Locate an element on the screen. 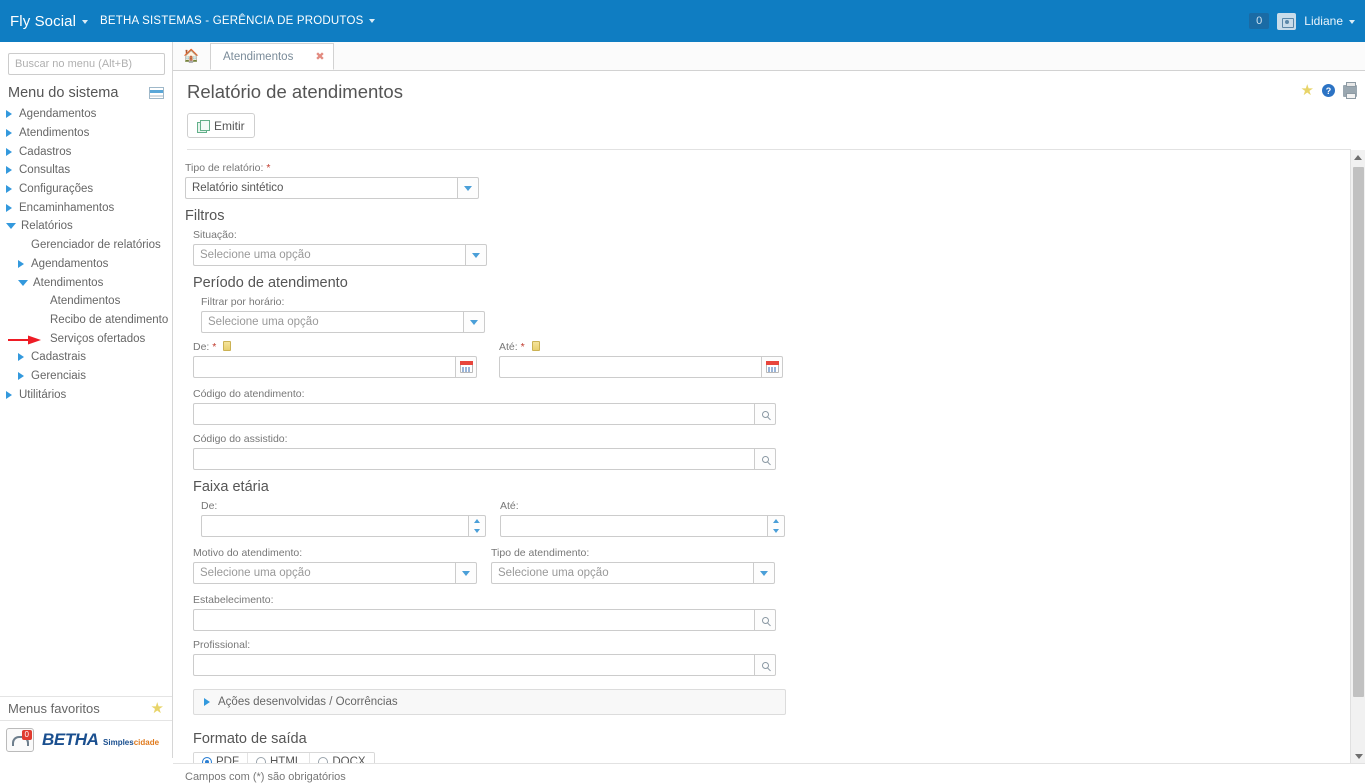 Image resolution: width=1365 pixels, height=783 pixels. sidebar-item-label: Relatórios is located at coordinates (47, 226).